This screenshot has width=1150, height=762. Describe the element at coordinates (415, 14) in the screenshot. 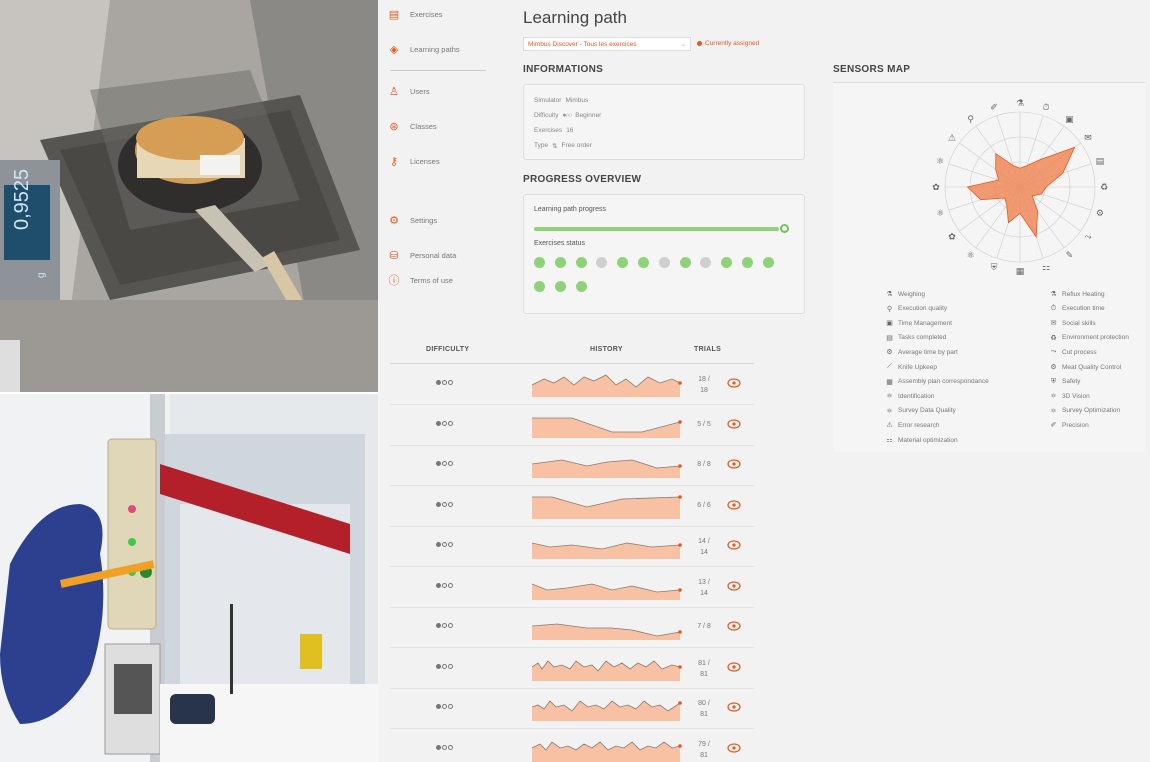

I see `sidebar-item-exercises: ▤ Exercises` at that location.